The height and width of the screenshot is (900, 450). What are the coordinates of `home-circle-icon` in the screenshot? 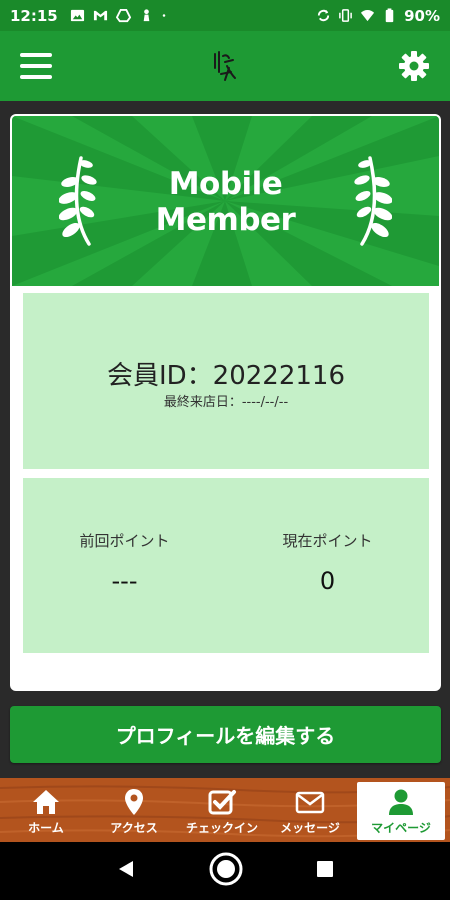 It's located at (226, 871).